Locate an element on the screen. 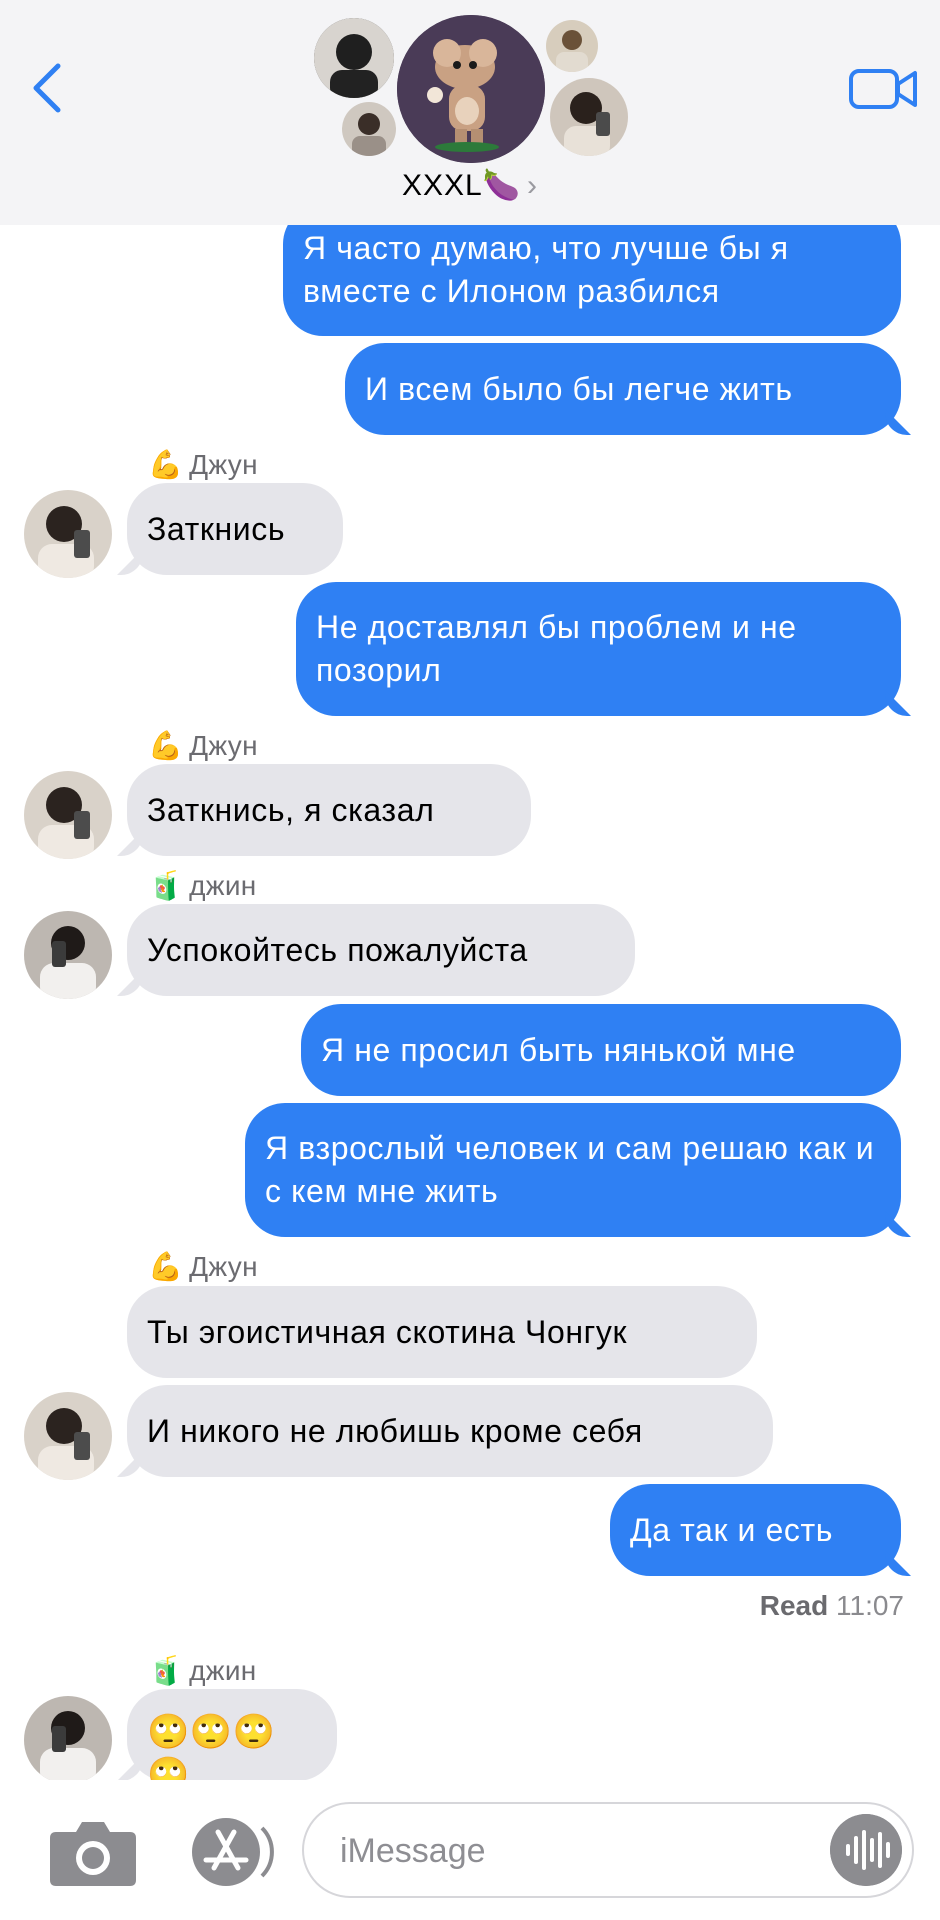 This screenshot has height=1920, width=940. composer-bar is located at coordinates (470, 1850).